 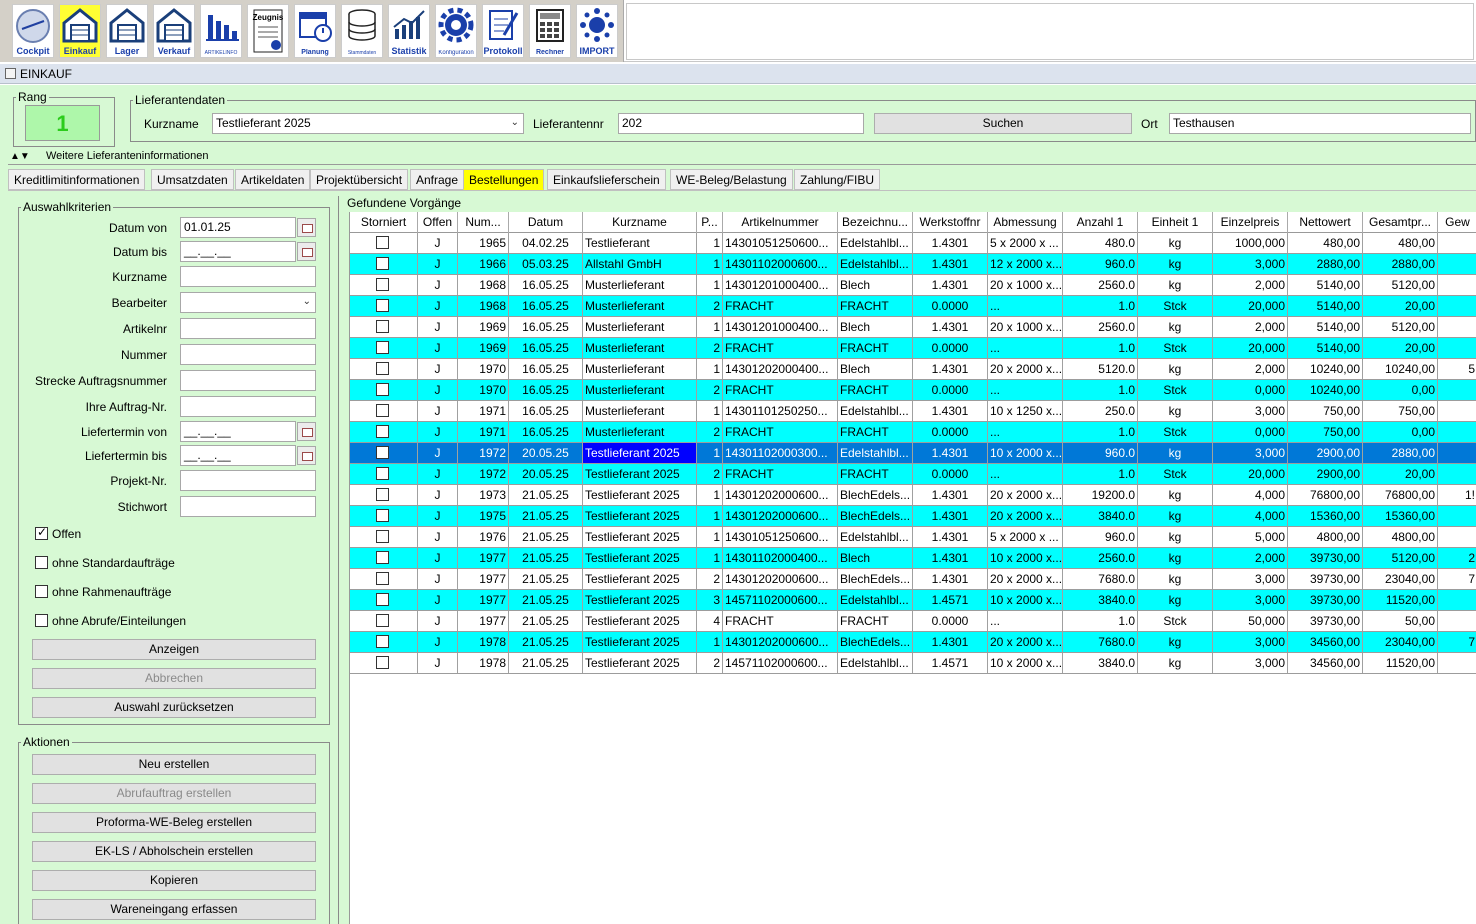 What do you see at coordinates (950, 222) in the screenshot?
I see `column-header-werkstoffnr: Werkstoffnr` at bounding box center [950, 222].